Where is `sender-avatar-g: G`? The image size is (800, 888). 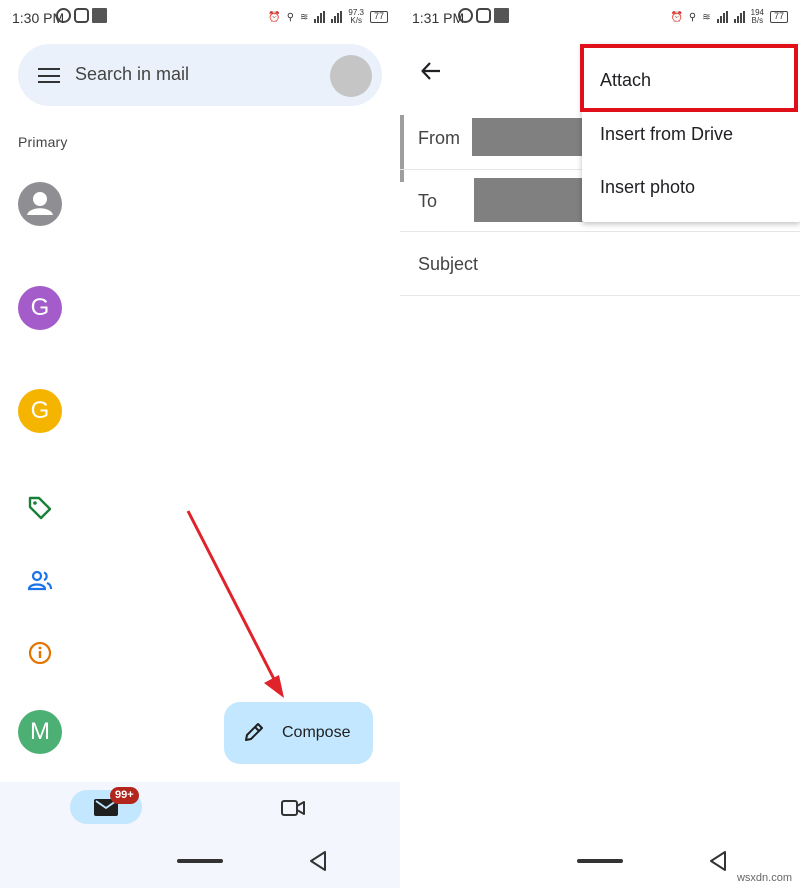
sender-avatar-g: G is located at coordinates (40, 308).